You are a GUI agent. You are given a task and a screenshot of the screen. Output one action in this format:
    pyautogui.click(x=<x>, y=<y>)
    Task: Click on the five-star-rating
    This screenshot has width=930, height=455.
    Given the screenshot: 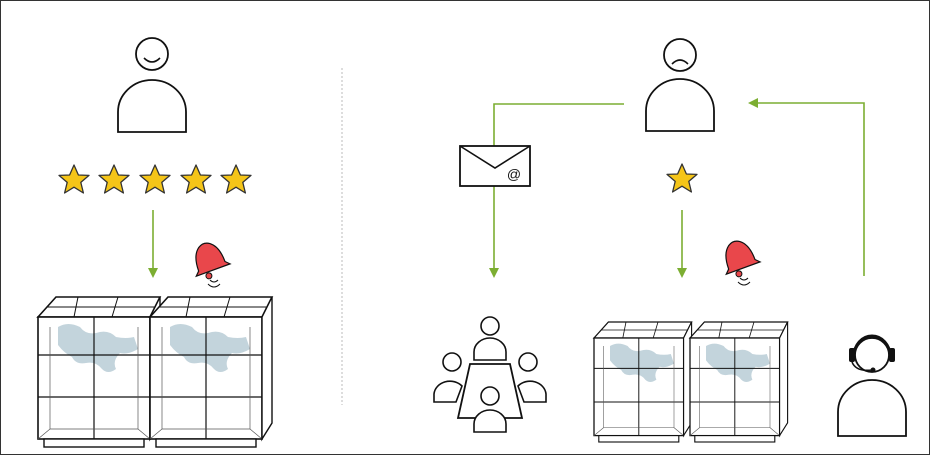 What is the action you would take?
    pyautogui.click(x=155, y=179)
    